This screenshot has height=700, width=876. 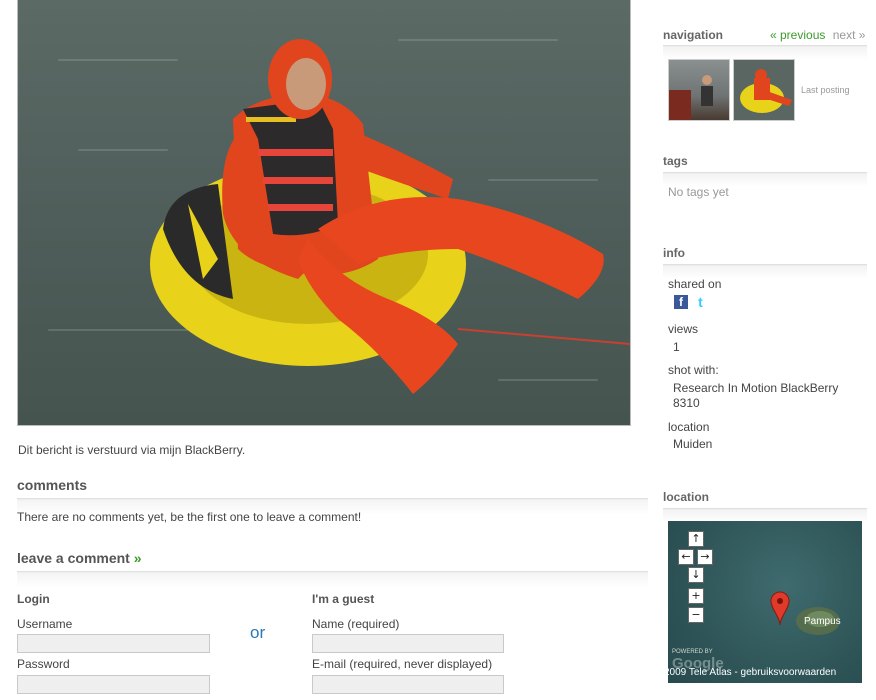 I want to click on current-thumb-figure, so click(x=766, y=91).